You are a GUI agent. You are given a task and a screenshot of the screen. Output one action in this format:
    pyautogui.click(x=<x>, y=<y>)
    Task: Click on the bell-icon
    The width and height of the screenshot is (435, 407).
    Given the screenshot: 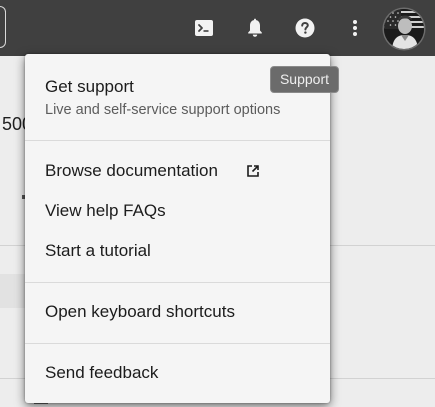 What is the action you would take?
    pyautogui.click(x=255, y=28)
    